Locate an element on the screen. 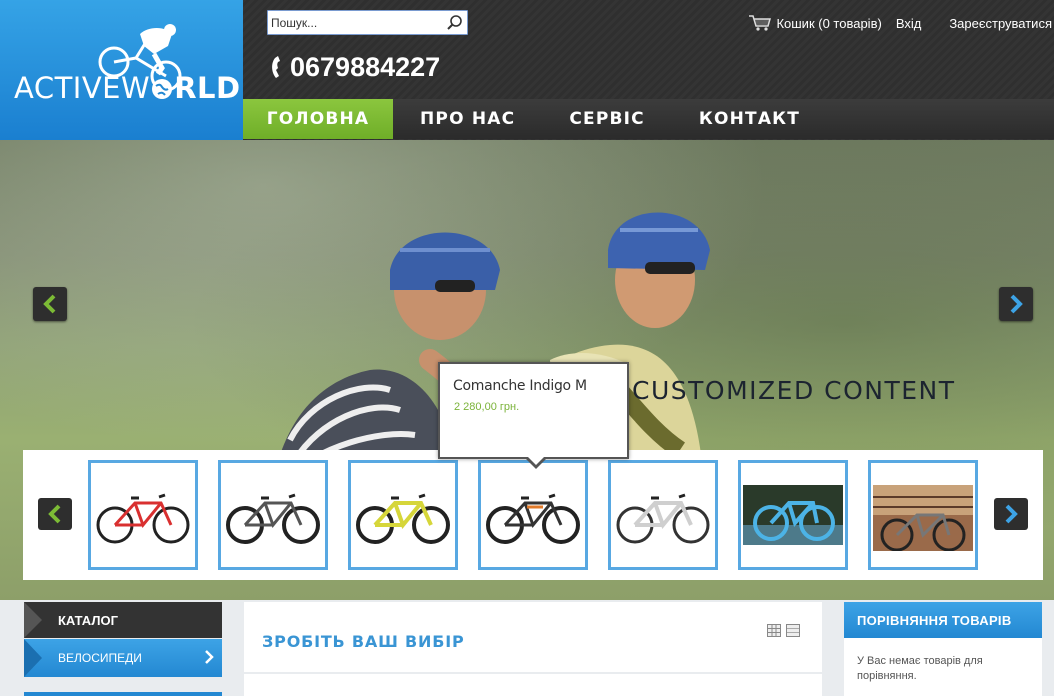  catalog-item-bicycles: ВЕЛОСИПЕДИ is located at coordinates (123, 658).